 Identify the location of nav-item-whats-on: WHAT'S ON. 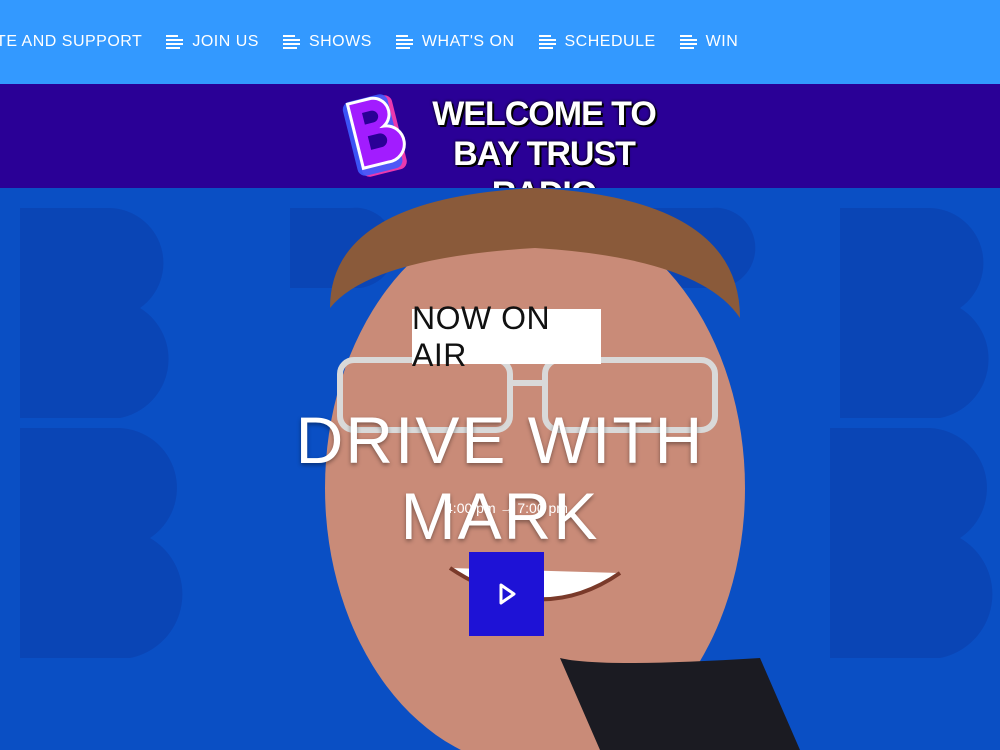
(455, 42).